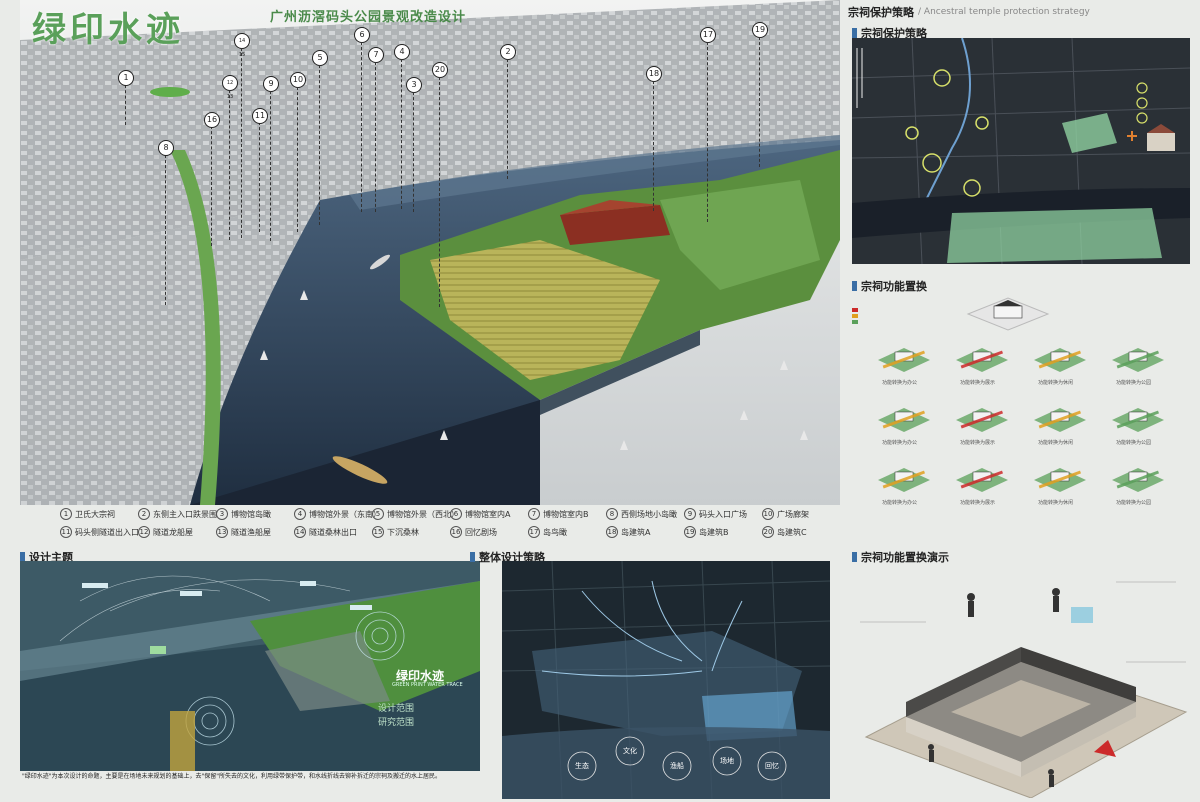  I want to click on legend-label: 东侧主入口跌景围, so click(185, 514).